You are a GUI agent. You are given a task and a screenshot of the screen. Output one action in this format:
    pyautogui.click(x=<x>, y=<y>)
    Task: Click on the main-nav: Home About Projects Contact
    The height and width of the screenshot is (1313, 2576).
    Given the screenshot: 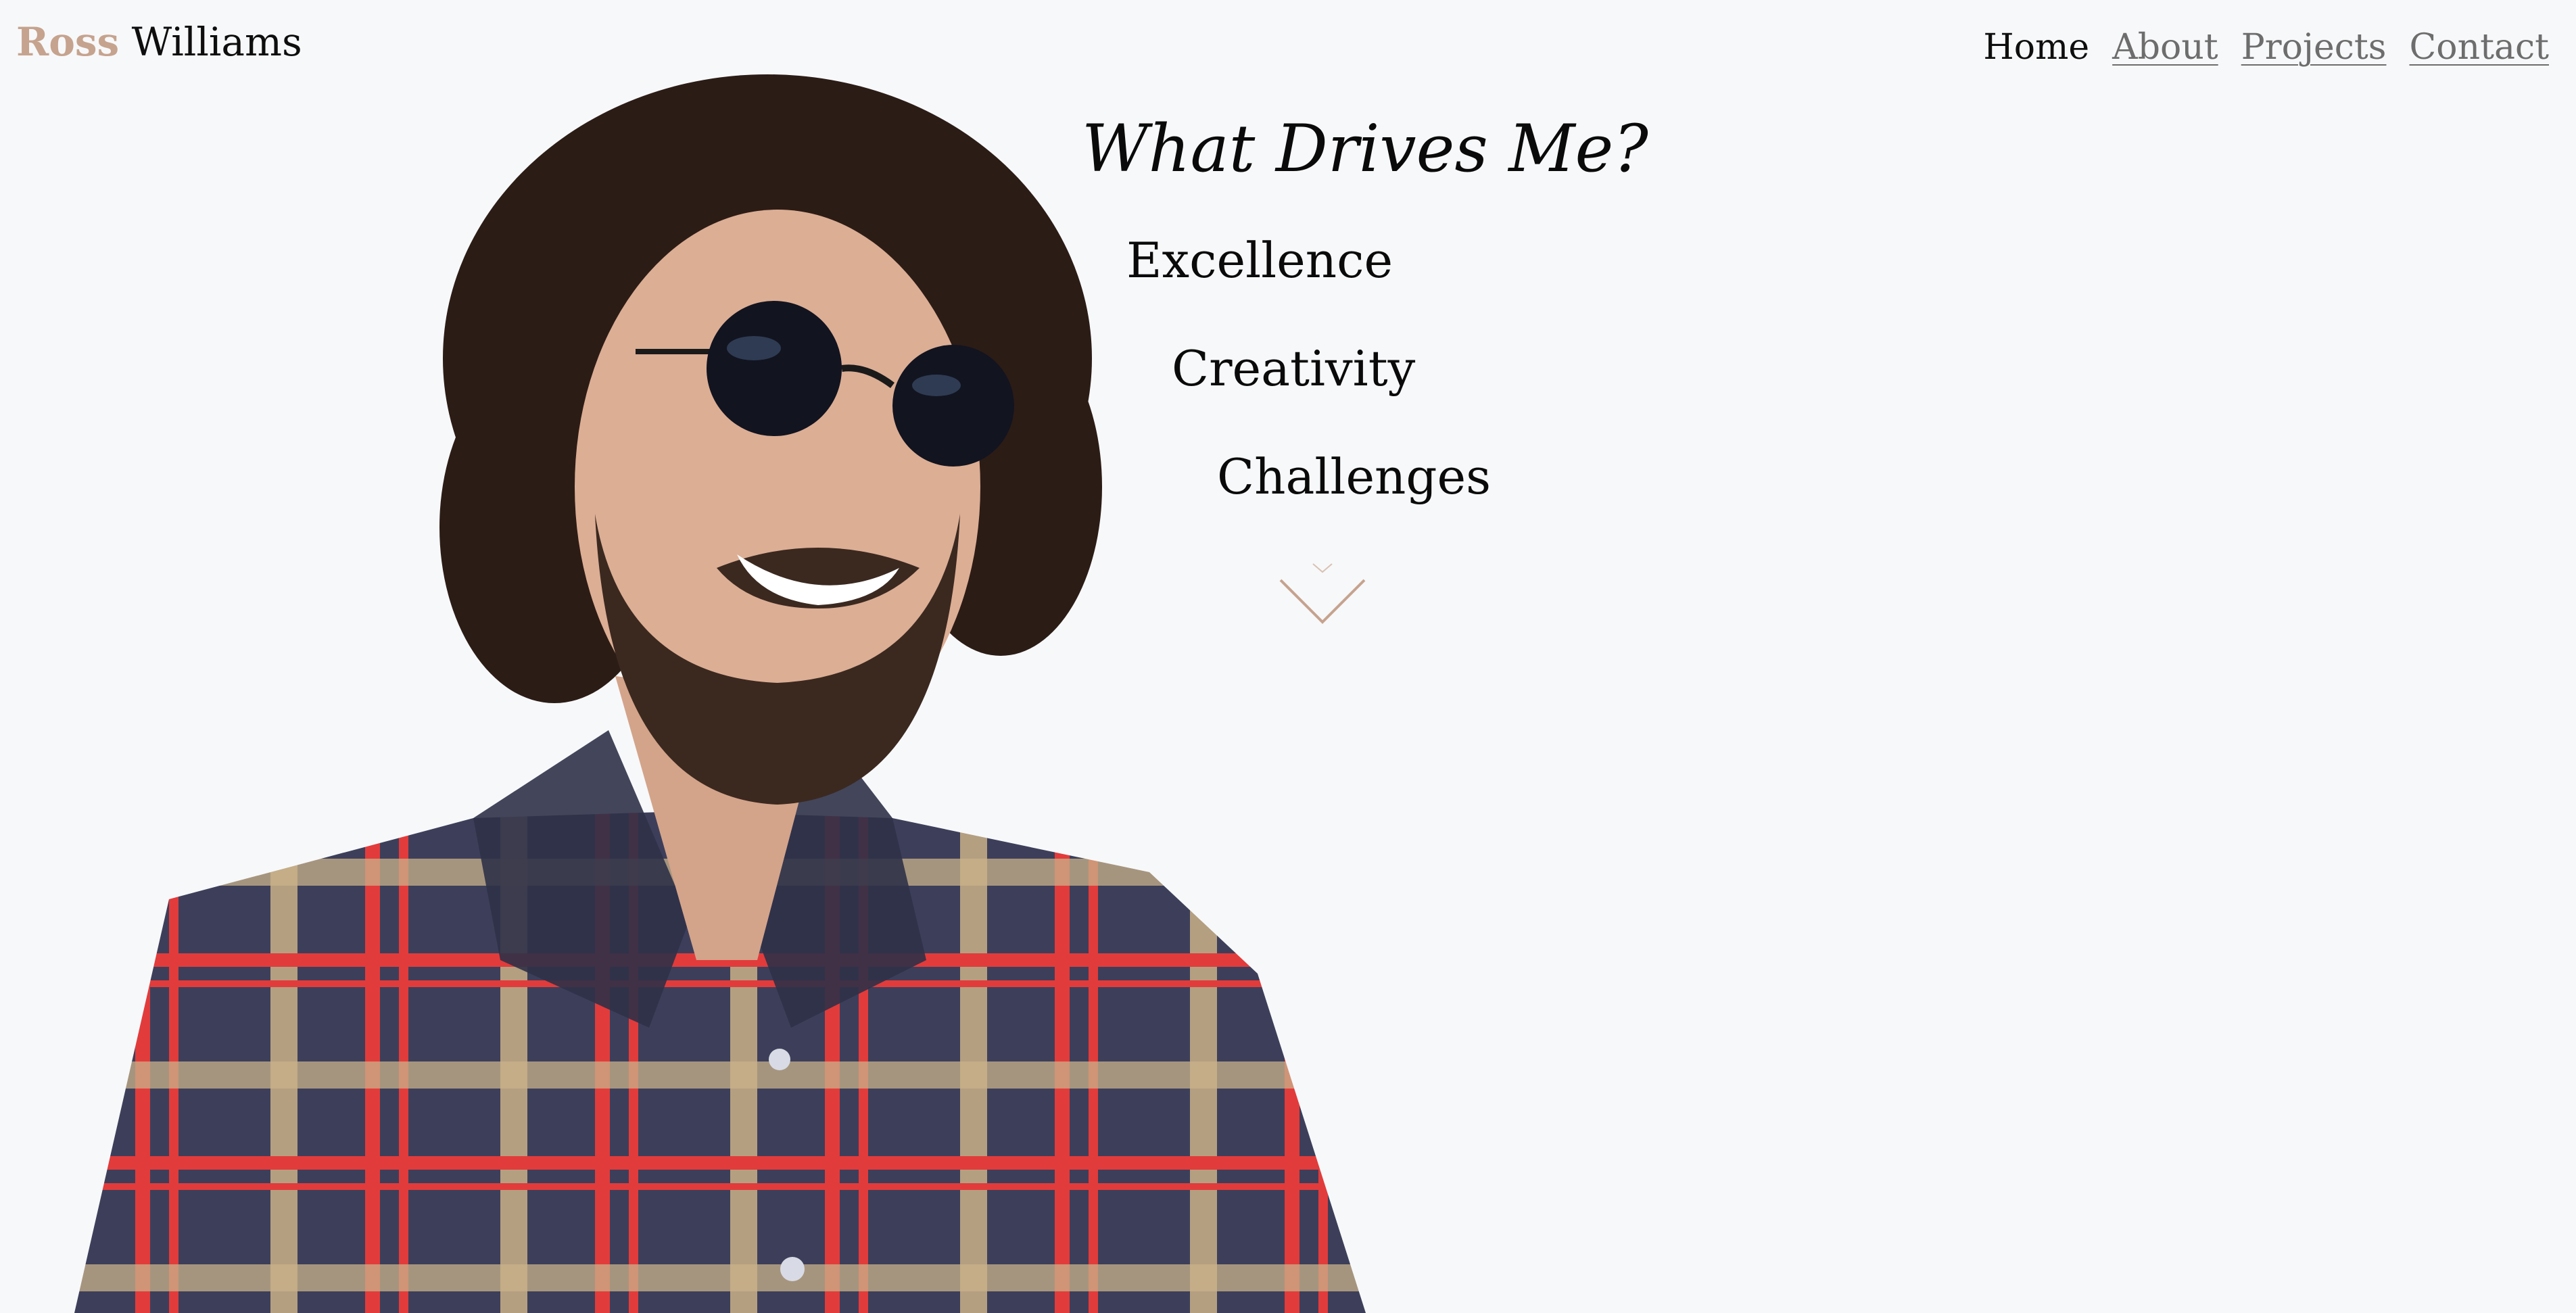 What is the action you would take?
    pyautogui.click(x=2266, y=47)
    